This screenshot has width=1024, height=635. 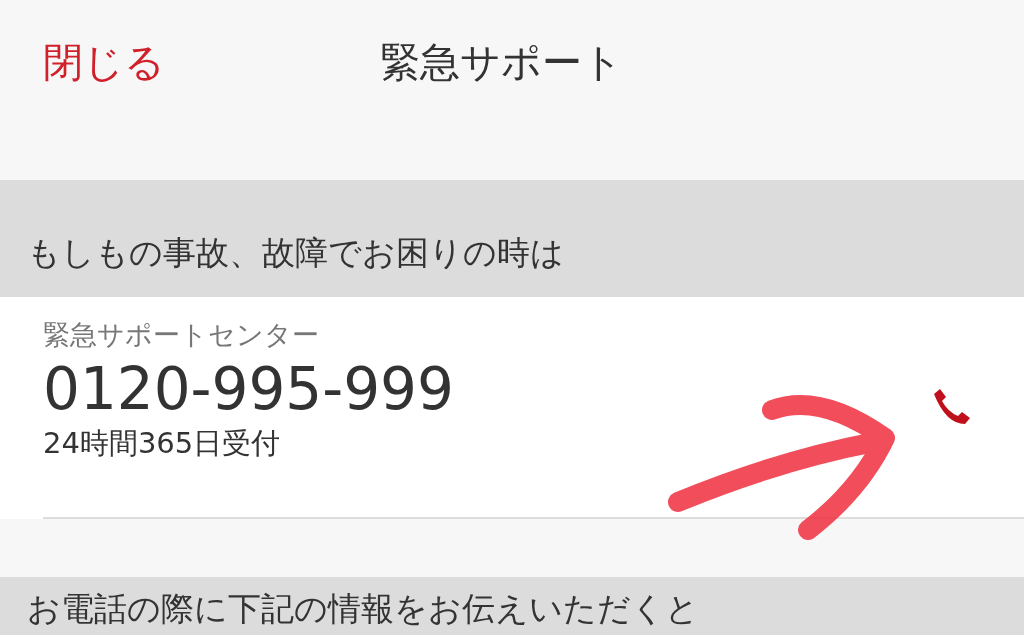 What do you see at coordinates (248, 389) in the screenshot?
I see `phone-number: 0120-995-999` at bounding box center [248, 389].